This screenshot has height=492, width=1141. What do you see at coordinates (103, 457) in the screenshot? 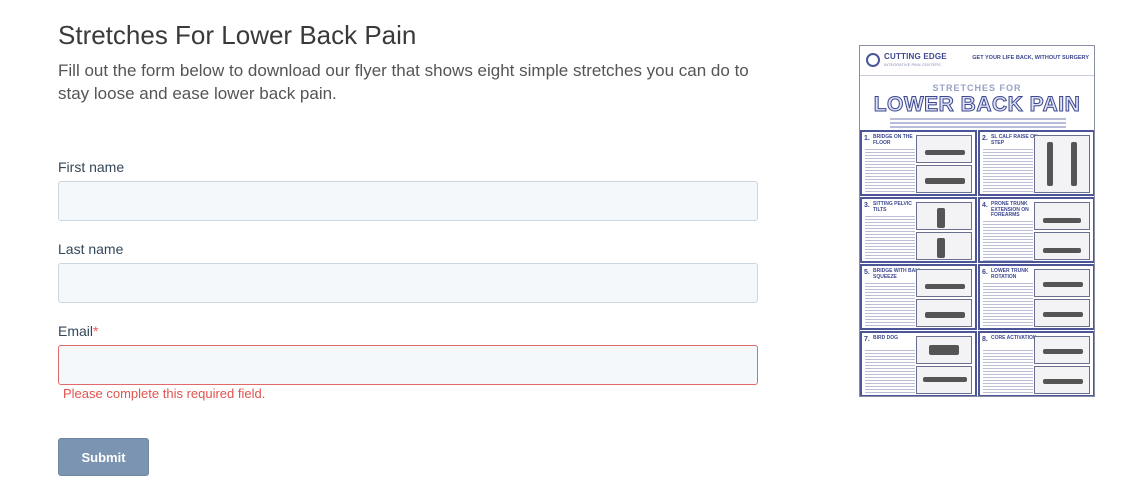
I see `submit-button: Submit` at bounding box center [103, 457].